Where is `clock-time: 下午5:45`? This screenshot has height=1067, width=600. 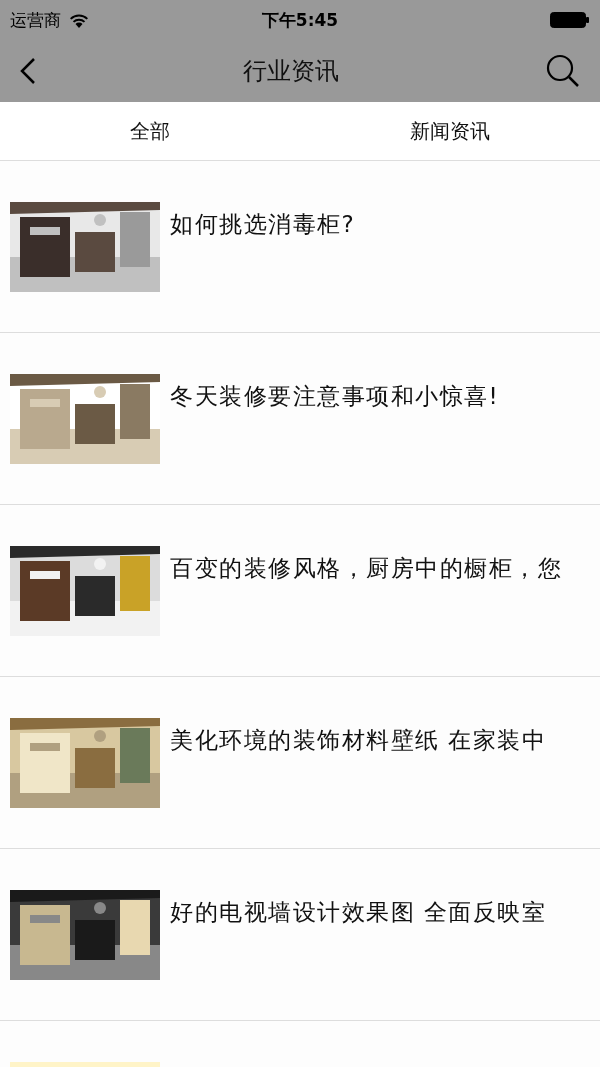
clock-time: 下午5:45 is located at coordinates (300, 20).